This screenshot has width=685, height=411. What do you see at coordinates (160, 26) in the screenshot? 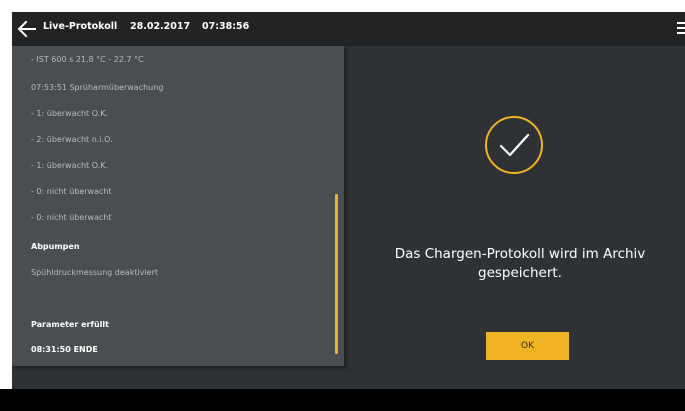
I see `header-date: 28.02.2017` at bounding box center [160, 26].